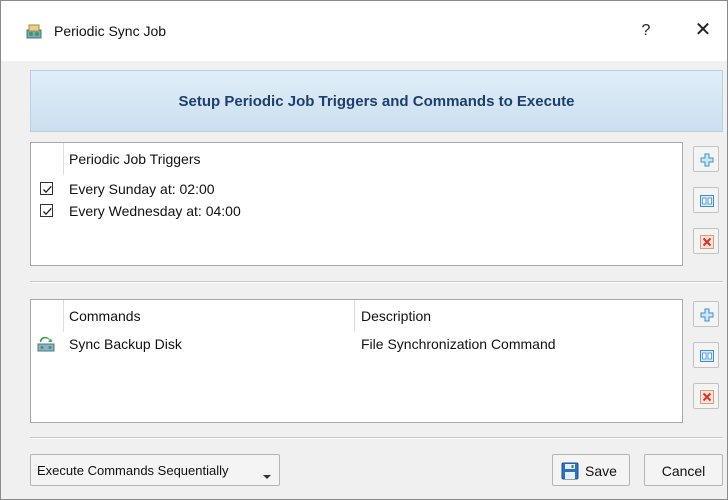  I want to click on commands-list-header: Commands Description, so click(356, 316).